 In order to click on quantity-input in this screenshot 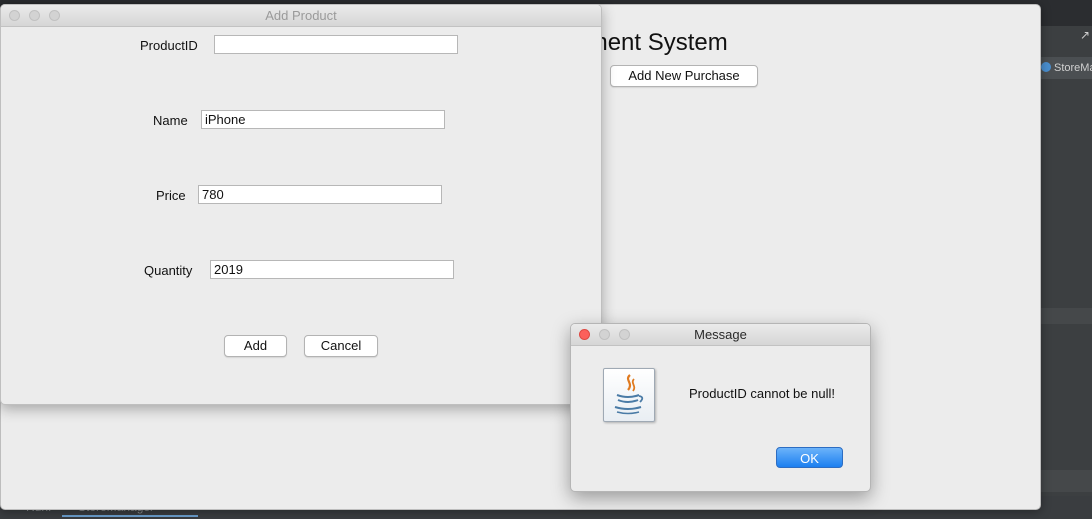, I will do `click(332, 269)`.